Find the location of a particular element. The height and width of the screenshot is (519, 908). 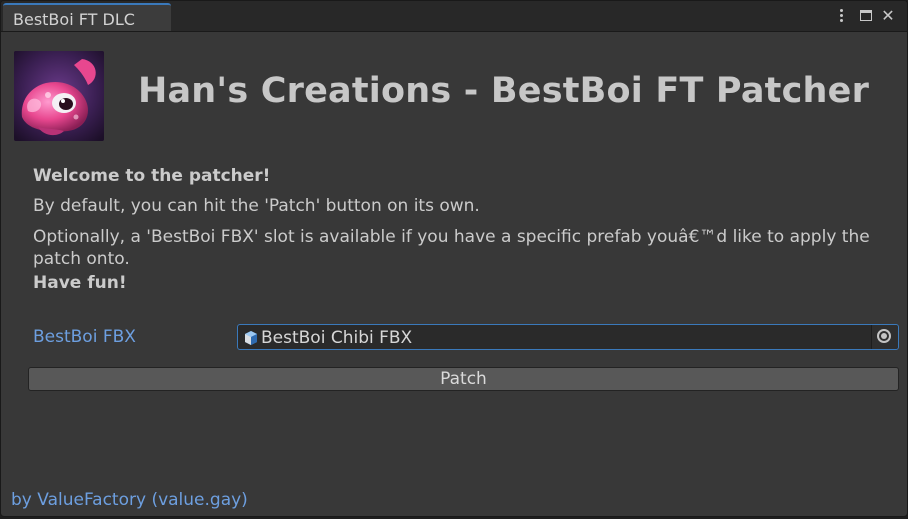

bestboi-fbx-value: BestBoi Chibi FBX is located at coordinates (337, 338).